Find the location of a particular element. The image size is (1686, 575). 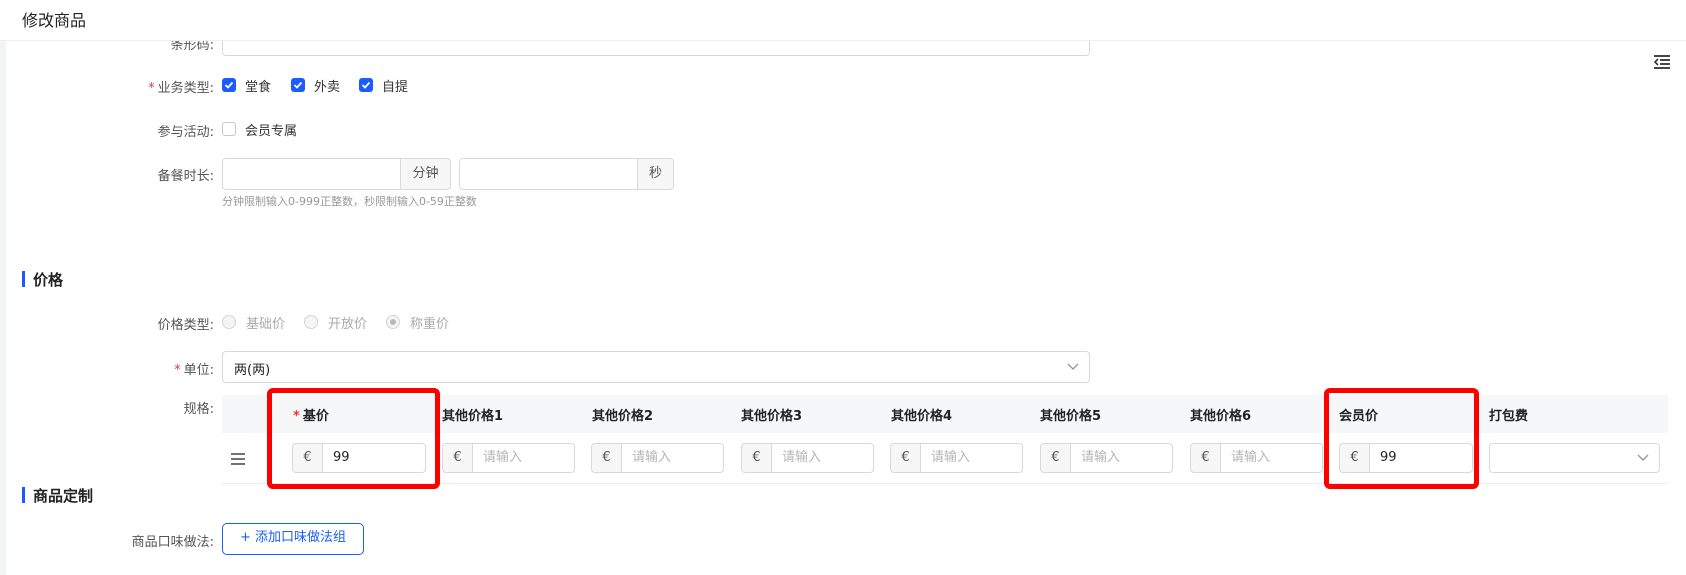

option-takeout: 外卖 is located at coordinates (327, 85).